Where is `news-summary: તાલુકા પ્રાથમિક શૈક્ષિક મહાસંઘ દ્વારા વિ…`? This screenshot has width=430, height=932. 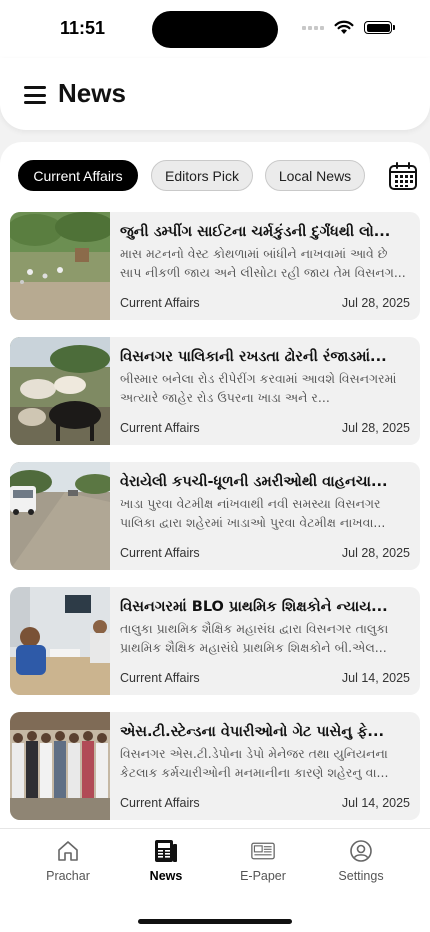
news-summary: તાલુકા પ્રાથમિક શૈક્ષિક મહાસંઘ દ્વારા વિ… is located at coordinates (254, 638).